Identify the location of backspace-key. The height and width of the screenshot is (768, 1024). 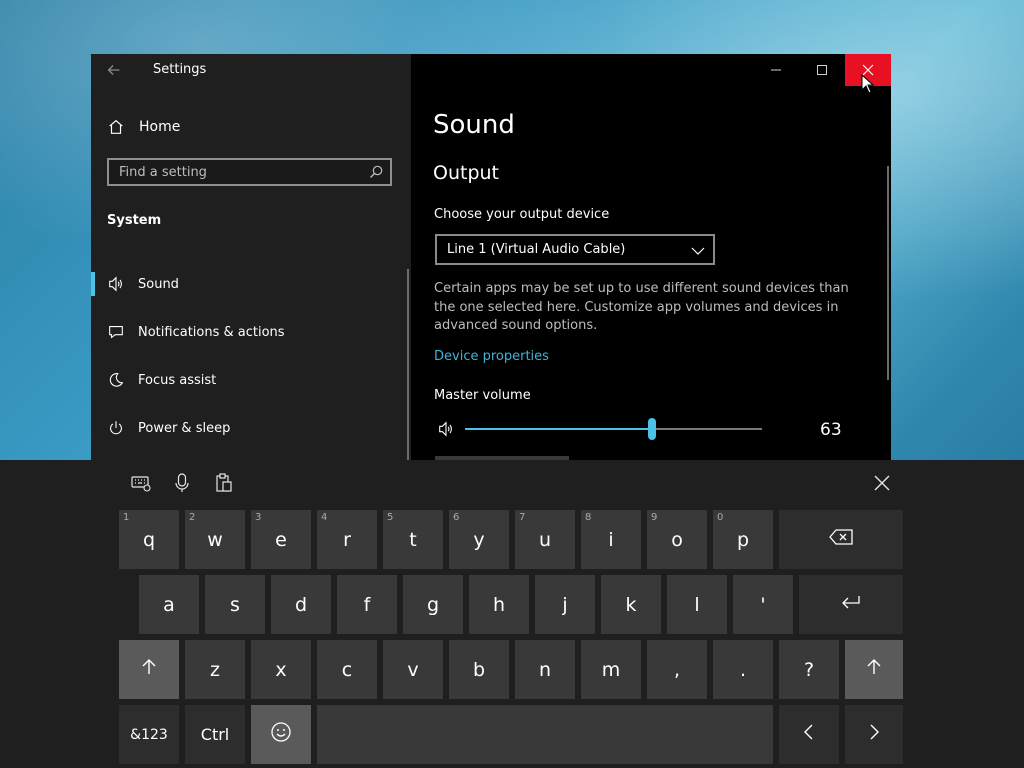
(841, 539).